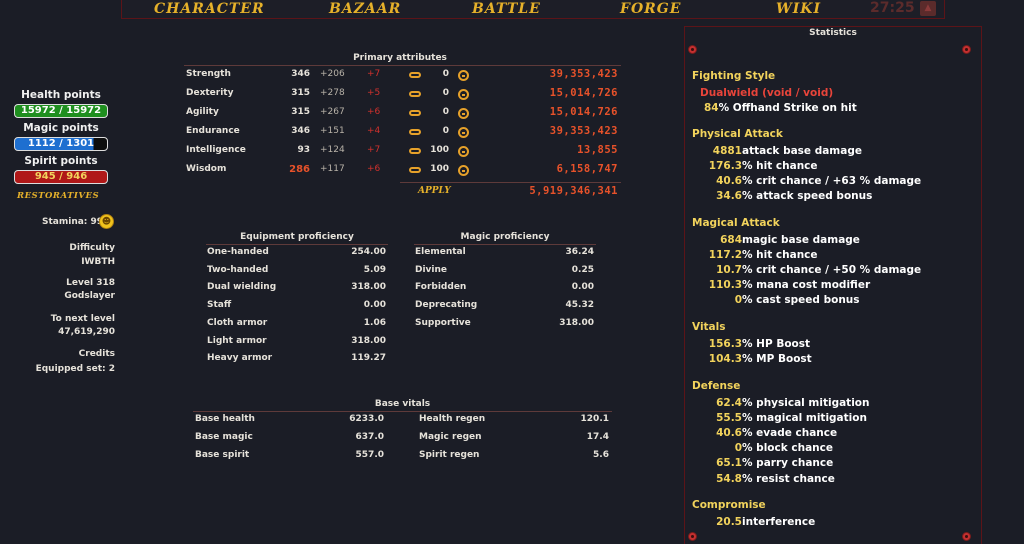 The image size is (1024, 544). What do you see at coordinates (98, 262) in the screenshot?
I see `difficulty-value: IWBTH` at bounding box center [98, 262].